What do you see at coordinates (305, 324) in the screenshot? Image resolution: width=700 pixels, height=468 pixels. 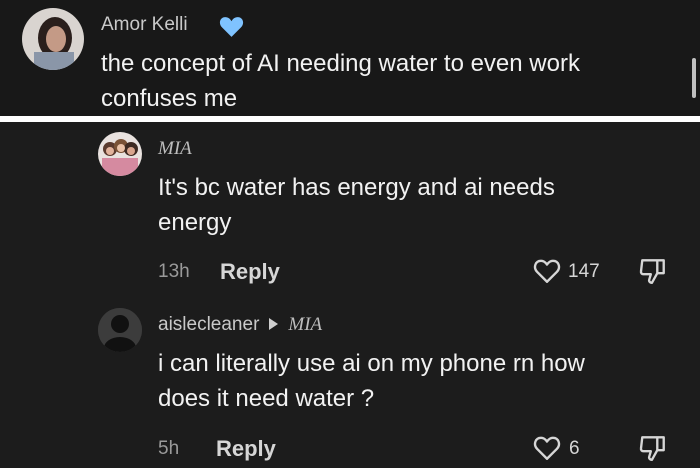 I see `reply-to-user: MIA` at bounding box center [305, 324].